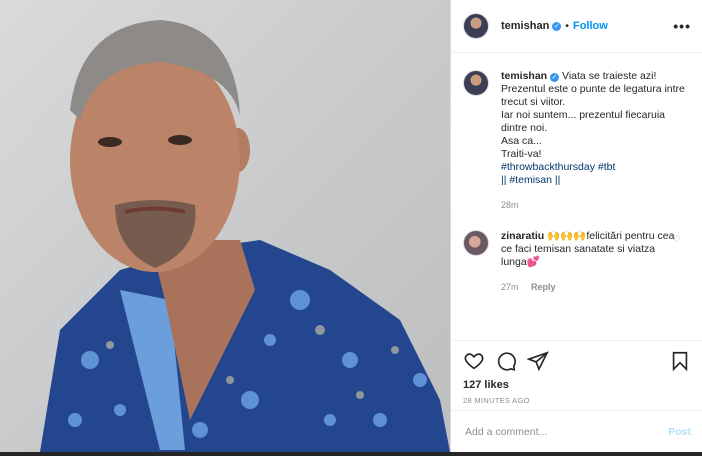 The width and height of the screenshot is (702, 456). I want to click on caption-handle-line: || #temisan ||, so click(596, 180).